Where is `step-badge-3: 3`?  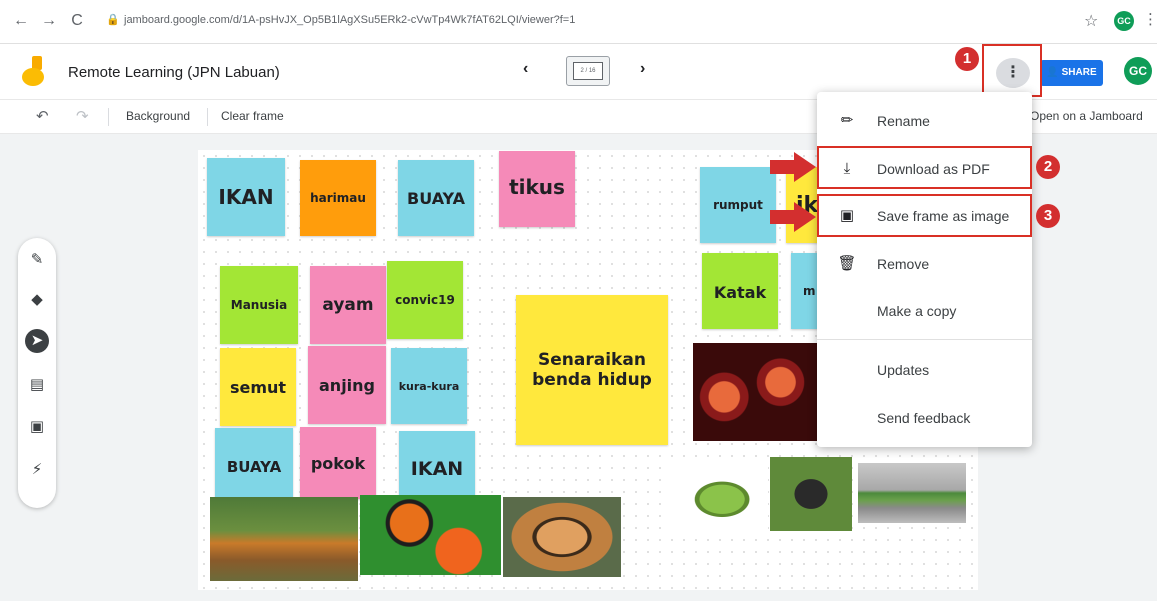 step-badge-3: 3 is located at coordinates (1048, 216).